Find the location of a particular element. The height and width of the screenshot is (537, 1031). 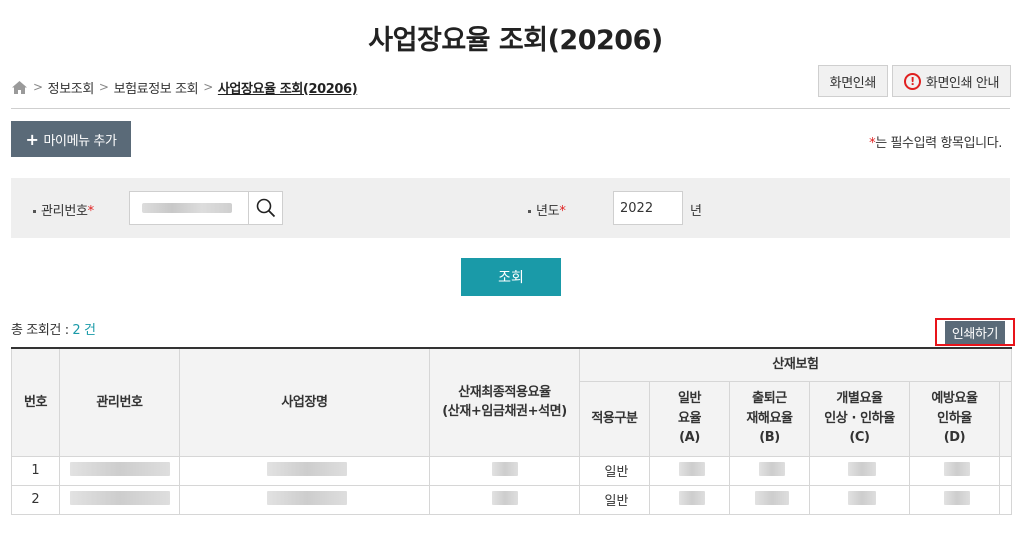

breadcrumb-item-premium: 보험료정보 조회 is located at coordinates (156, 87).